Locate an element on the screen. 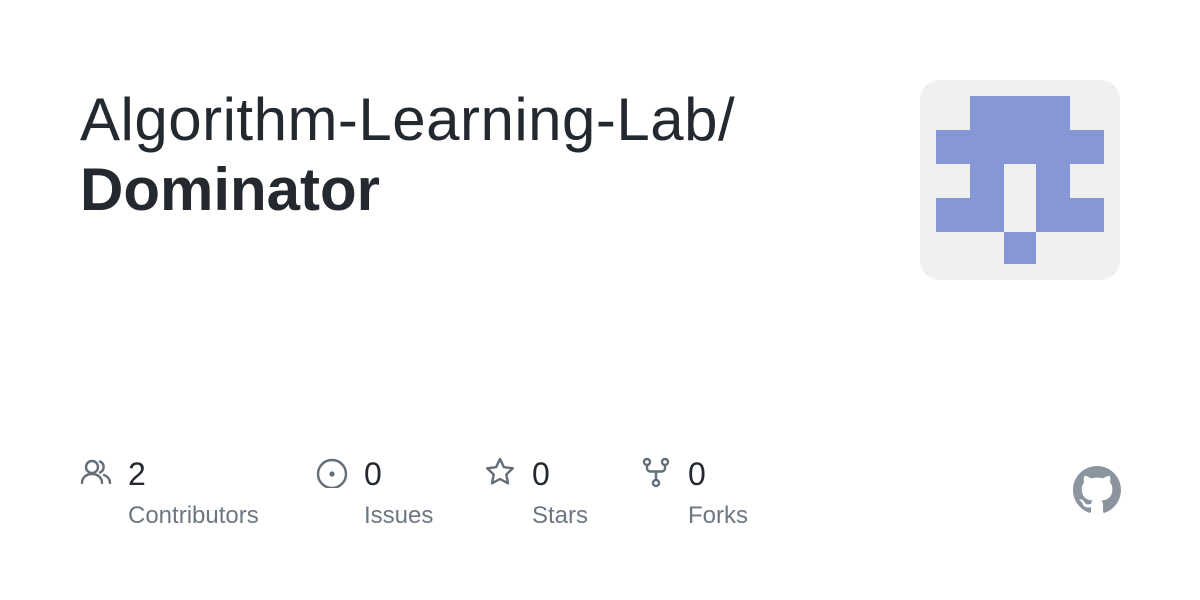 Image resolution: width=1200 pixels, height=600 pixels. issues-count: 0 is located at coordinates (373, 474).